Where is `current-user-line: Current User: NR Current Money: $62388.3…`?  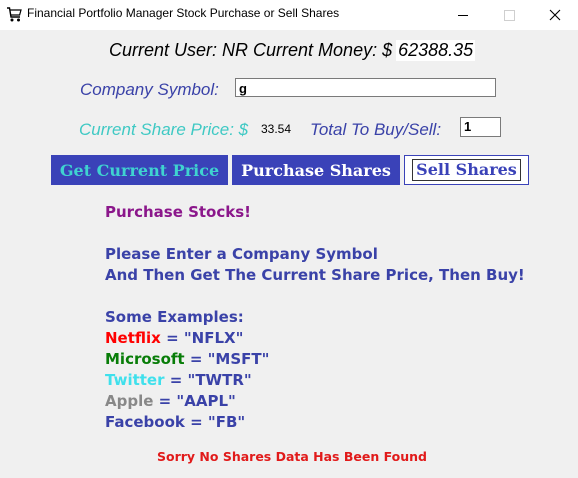 current-user-line: Current User: NR Current Money: $62388.3… is located at coordinates (292, 50).